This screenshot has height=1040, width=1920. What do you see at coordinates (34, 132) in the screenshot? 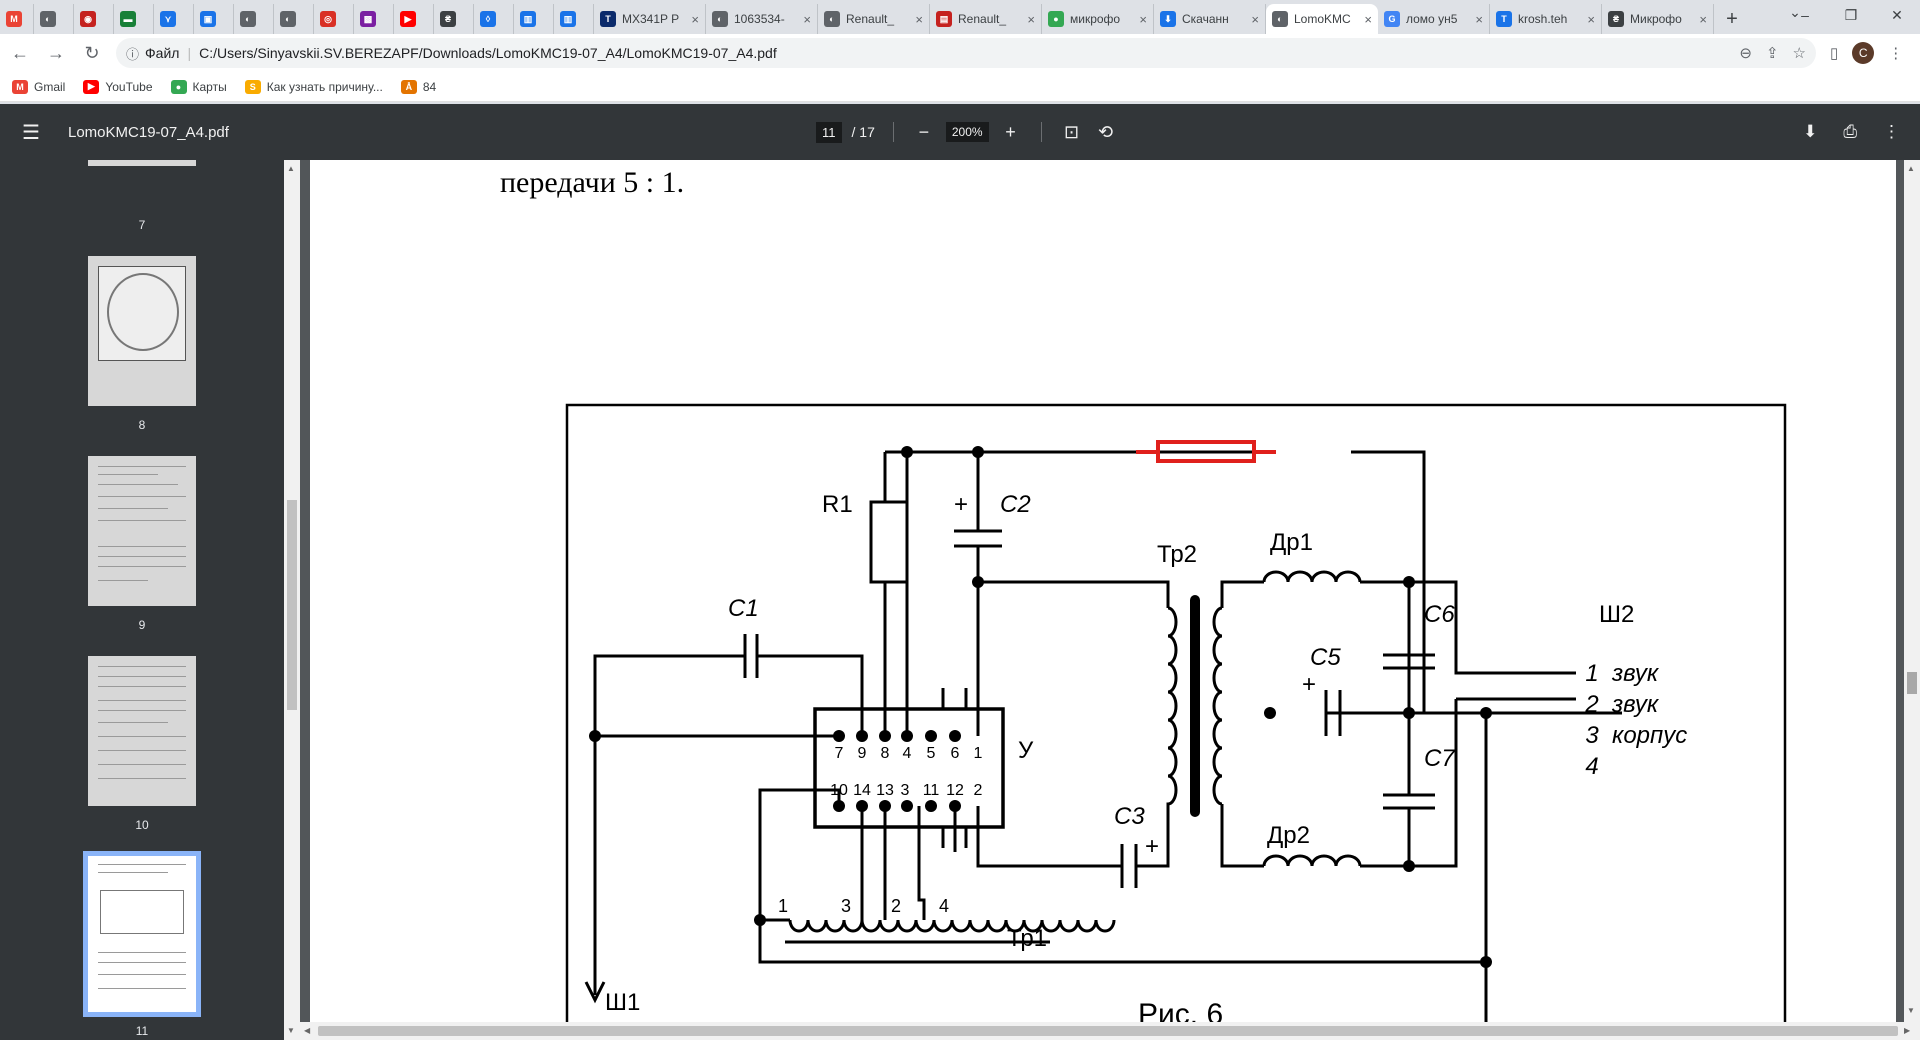
I see `menu-icon: ☰` at bounding box center [34, 132].